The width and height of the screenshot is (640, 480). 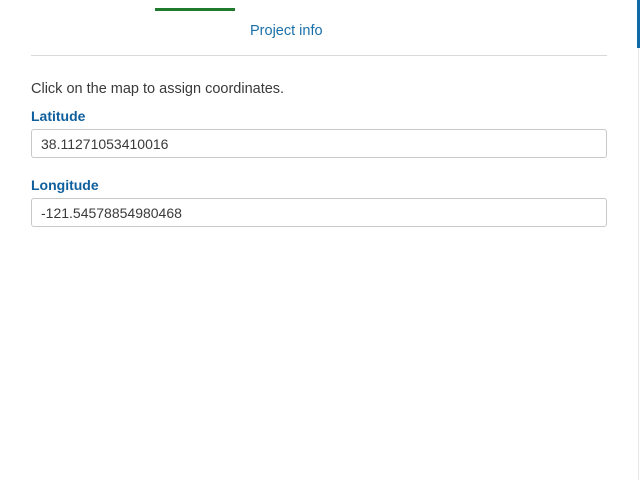 I want to click on instruction-text: Click on the map to assign coordinates., so click(x=158, y=89).